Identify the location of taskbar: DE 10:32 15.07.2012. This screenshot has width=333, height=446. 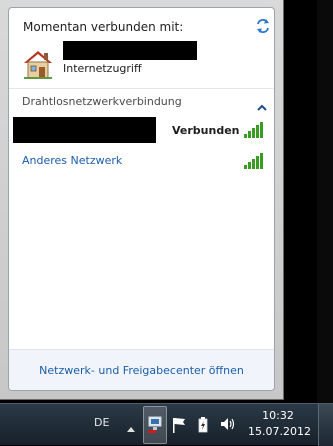
(166, 424).